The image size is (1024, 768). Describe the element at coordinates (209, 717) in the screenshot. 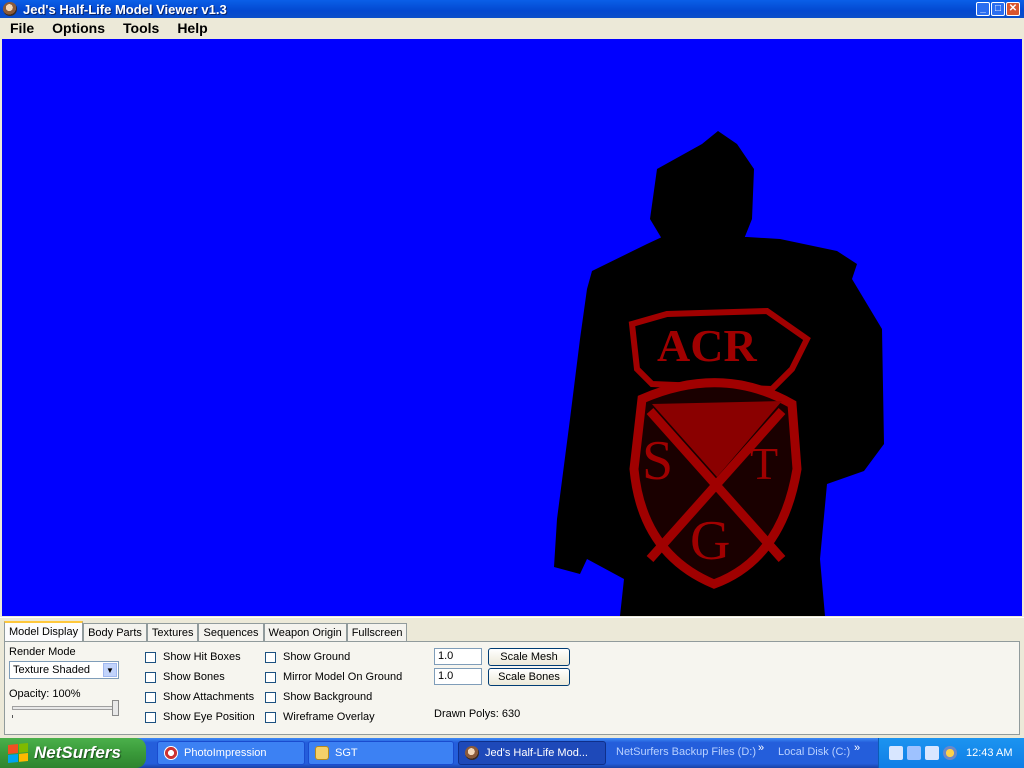

I see `checkbox-label: Show Eye Position` at that location.